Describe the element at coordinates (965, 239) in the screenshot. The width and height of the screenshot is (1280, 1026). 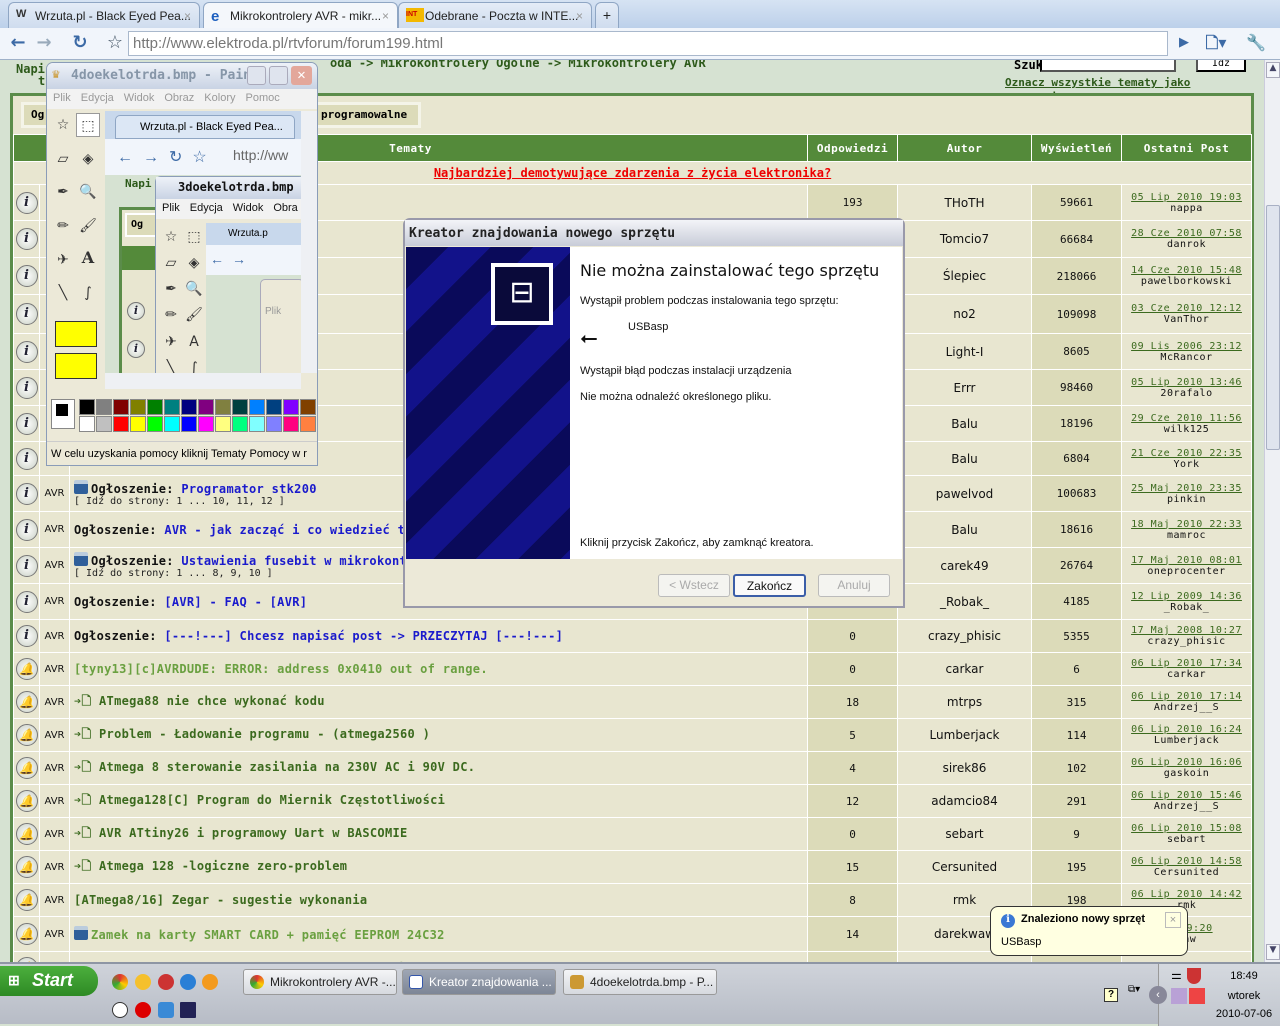
I see `author: Tomcio7` at that location.